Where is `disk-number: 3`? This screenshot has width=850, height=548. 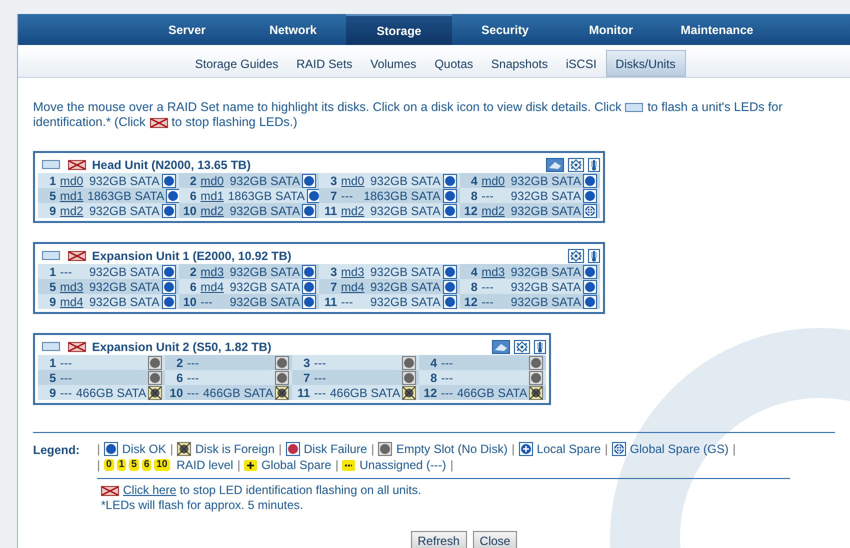 disk-number: 3 is located at coordinates (306, 362).